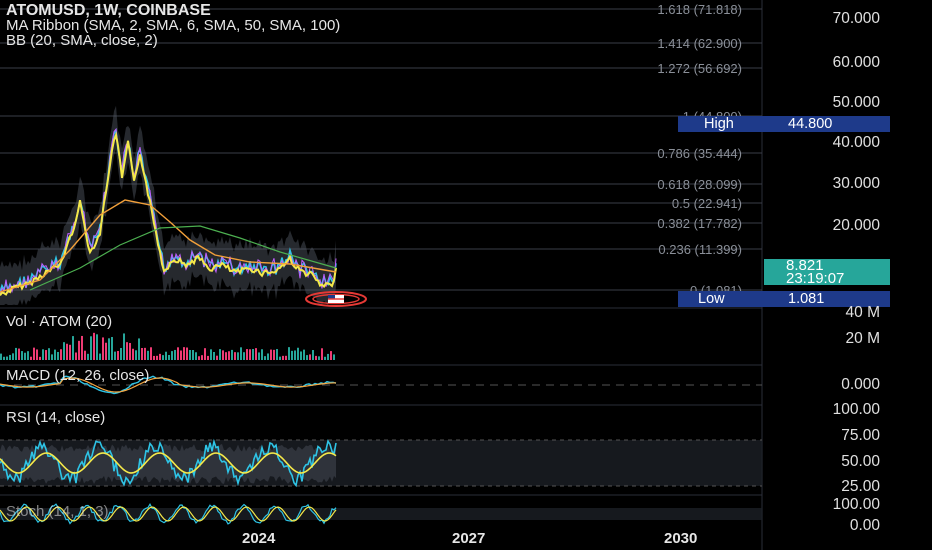 The width and height of the screenshot is (932, 550). I want to click on rsi-tick: 50.00, so click(860, 461).